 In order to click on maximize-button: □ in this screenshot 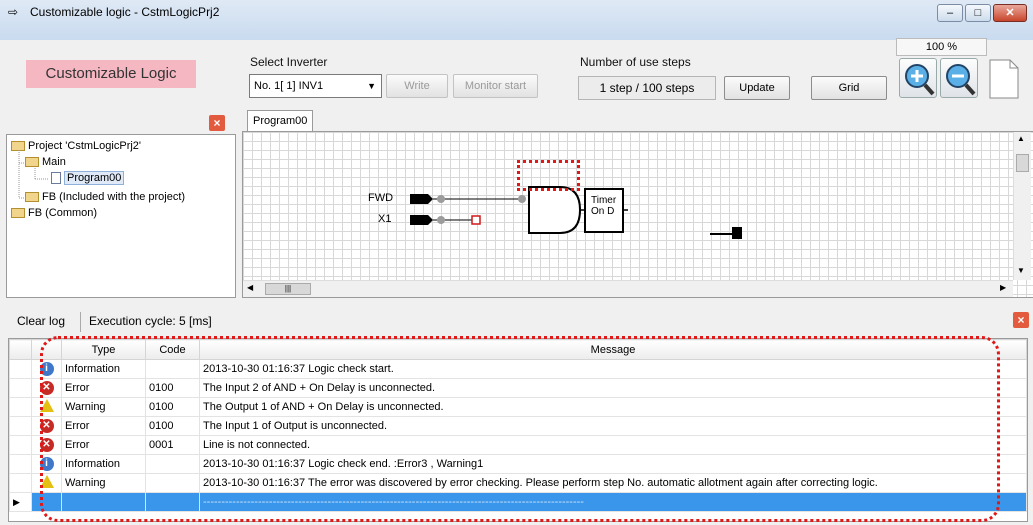, I will do `click(978, 13)`.